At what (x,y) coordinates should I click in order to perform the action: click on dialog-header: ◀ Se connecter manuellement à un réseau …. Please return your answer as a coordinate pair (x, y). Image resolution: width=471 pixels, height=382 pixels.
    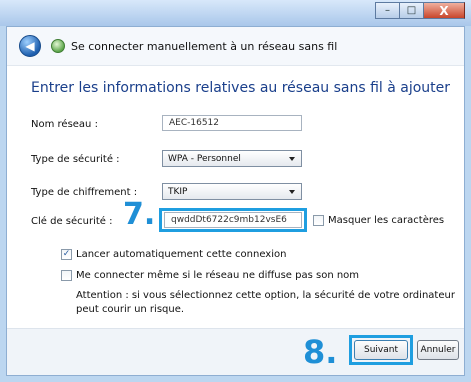
    Looking at the image, I should click on (235, 46).